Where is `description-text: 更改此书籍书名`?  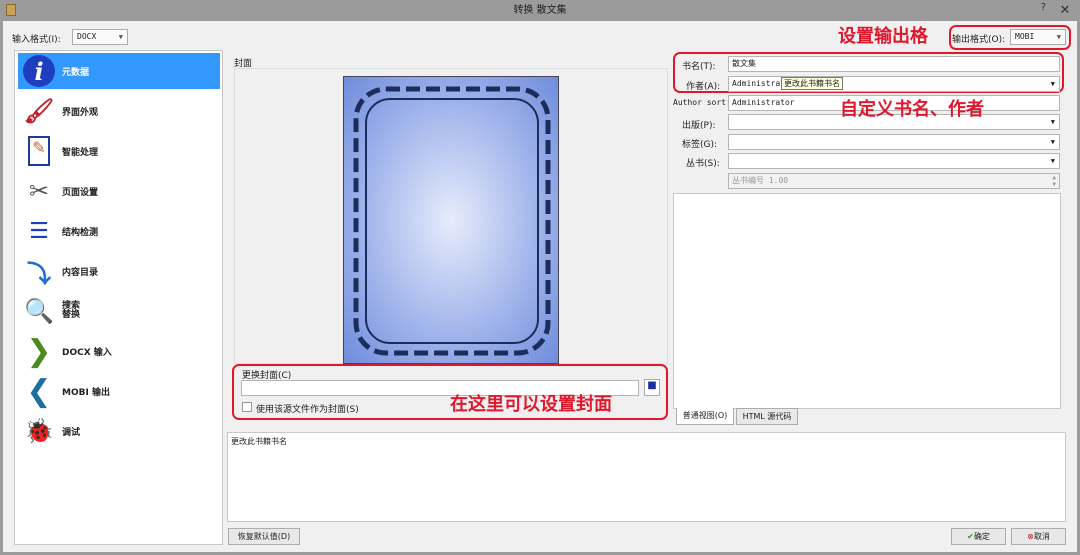 description-text: 更改此书籍书名 is located at coordinates (259, 441).